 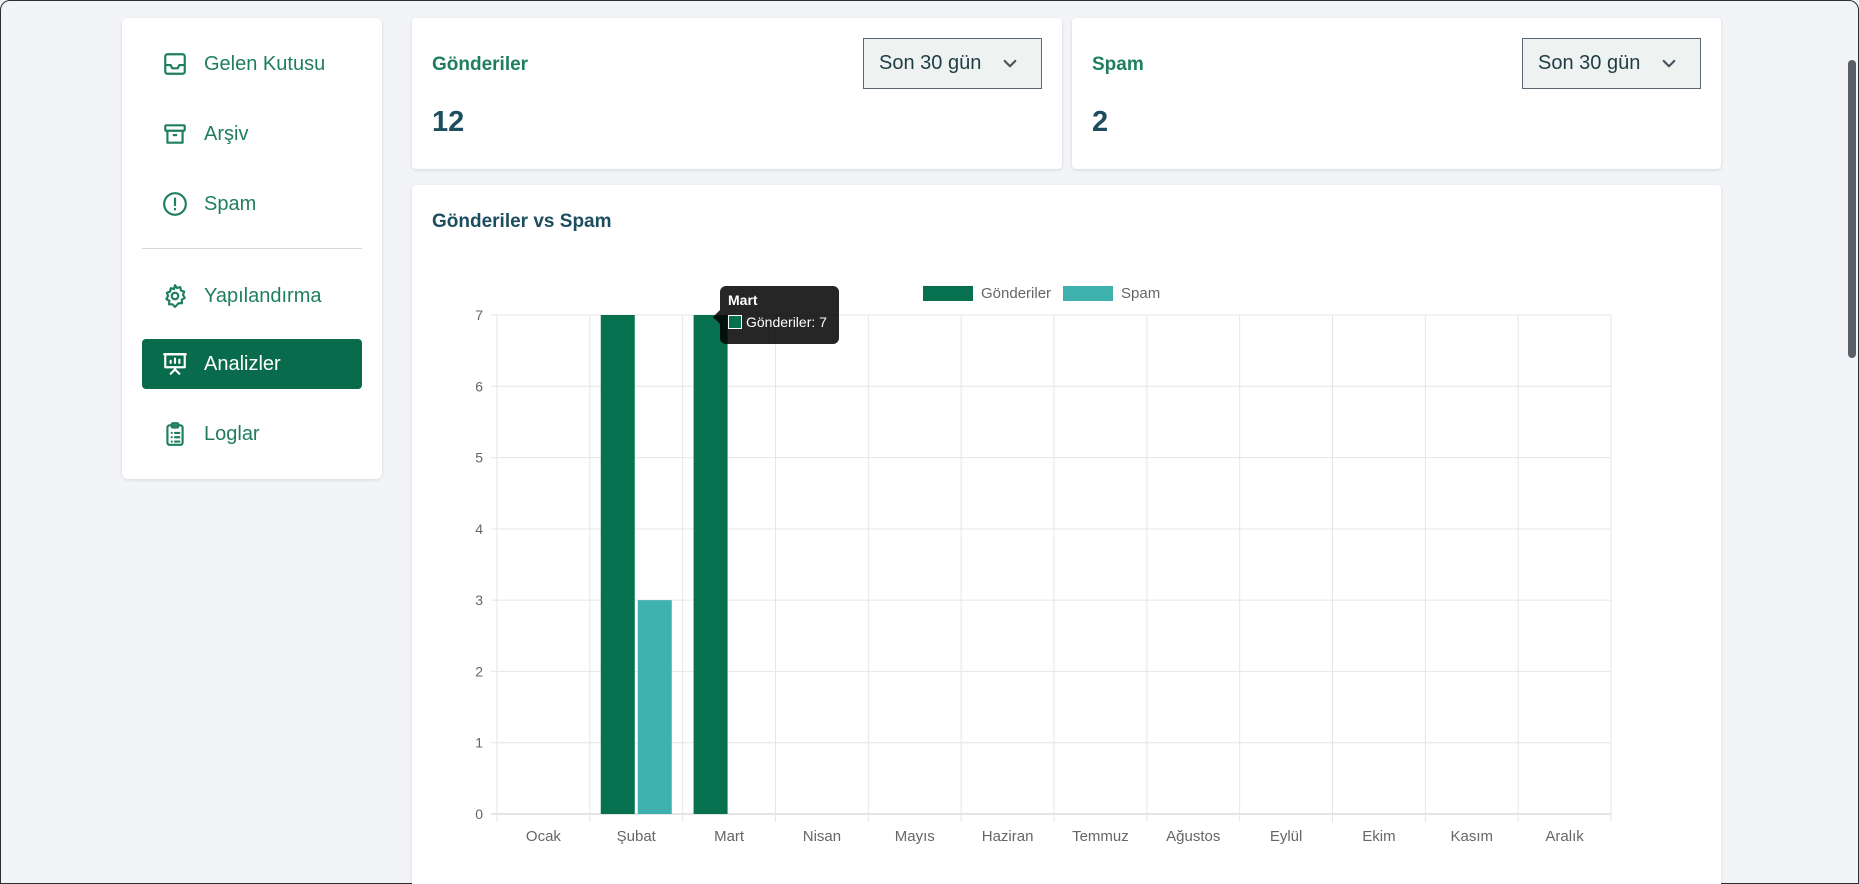 What do you see at coordinates (1100, 122) in the screenshot?
I see `spam-stat-value: 2` at bounding box center [1100, 122].